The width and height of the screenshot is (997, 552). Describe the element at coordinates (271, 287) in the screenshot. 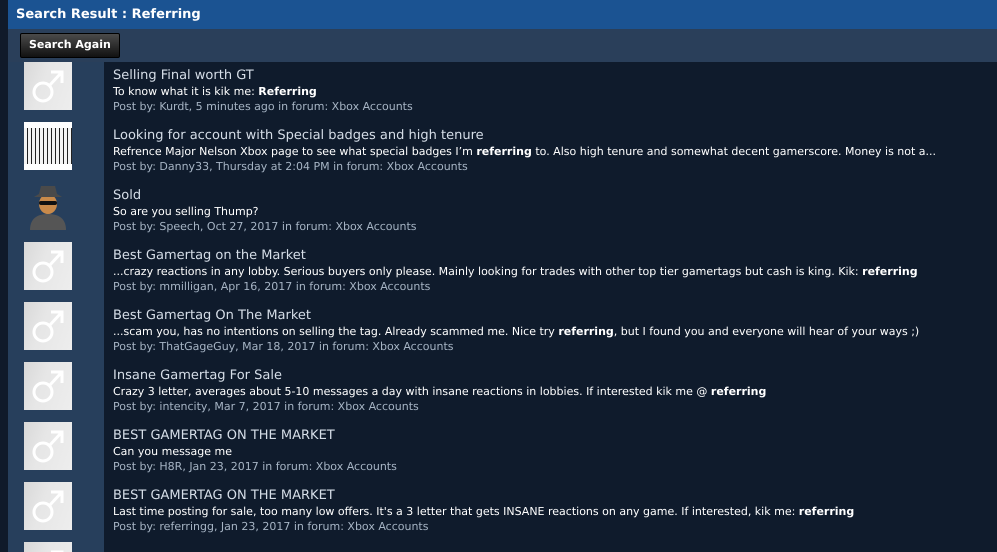

I see `result-meta: Post by: mmilligan, Apr 16, 2017 in forum: Xbox Accounts` at that location.